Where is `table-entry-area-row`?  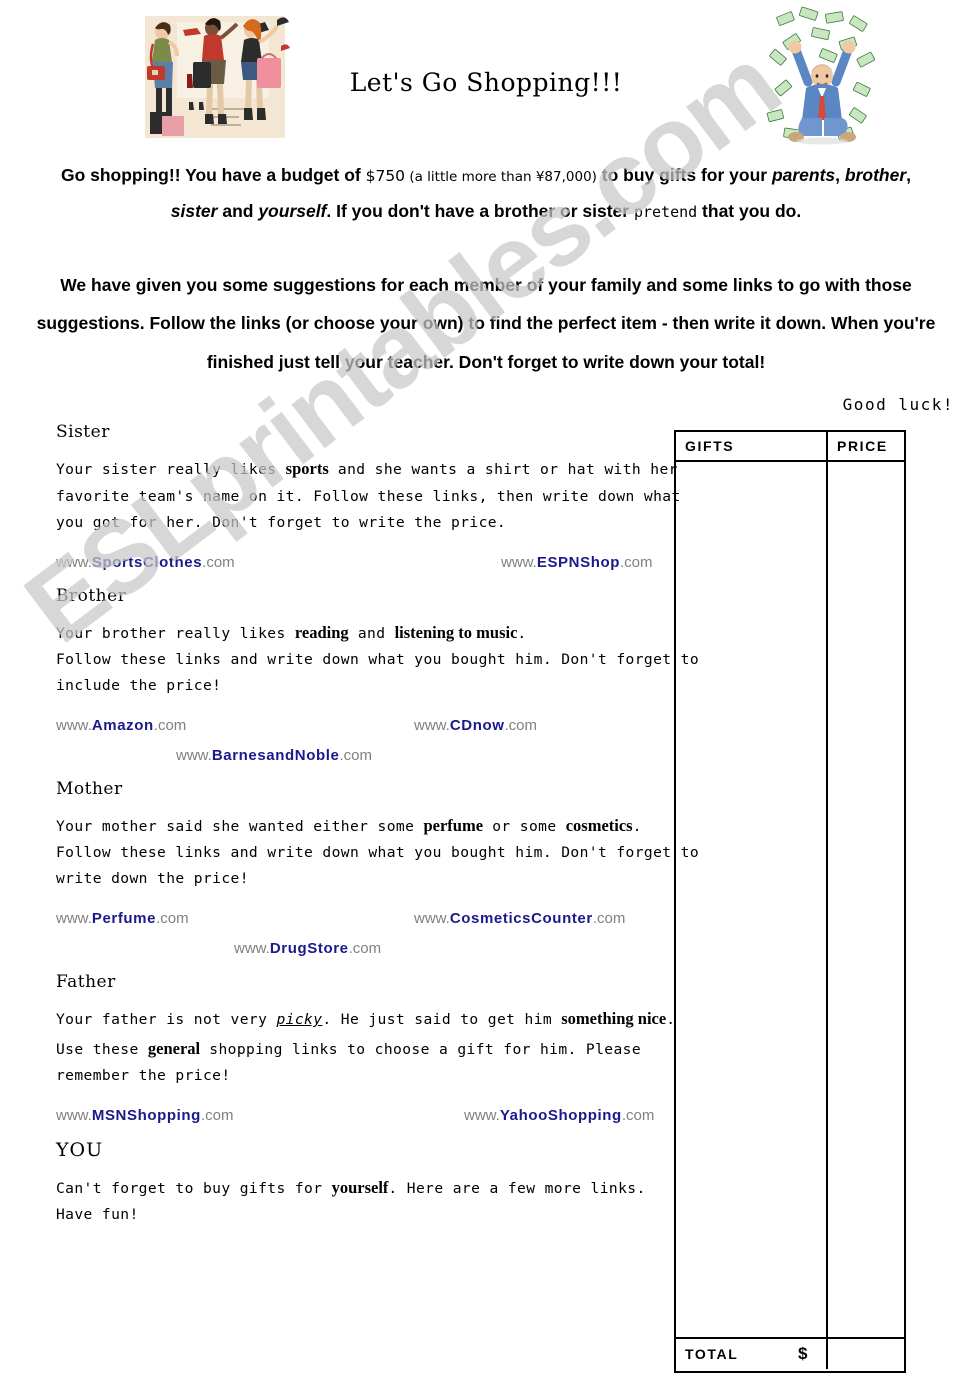
table-entry-area-row is located at coordinates (790, 901).